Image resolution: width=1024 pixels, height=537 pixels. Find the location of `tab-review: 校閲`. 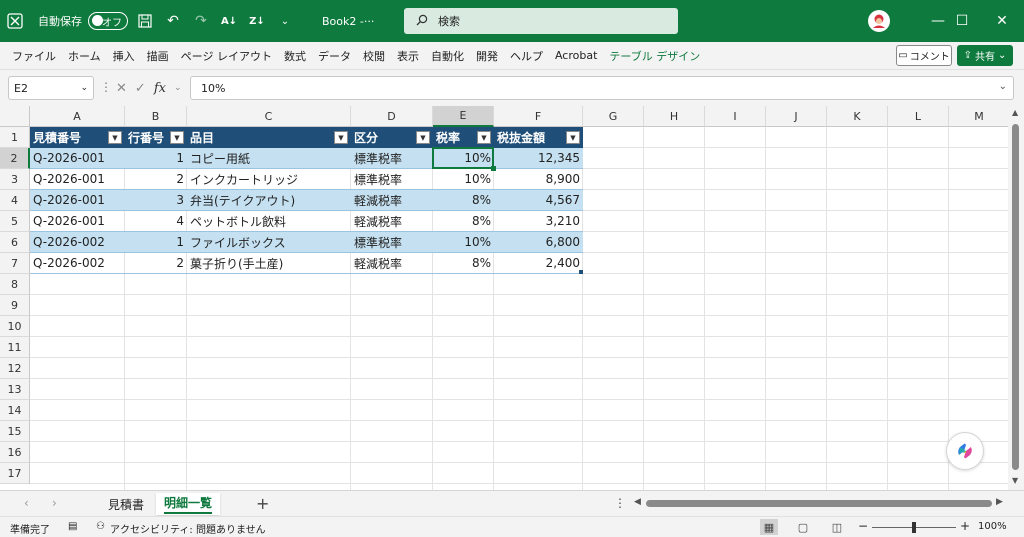

tab-review: 校閲 is located at coordinates (374, 56).